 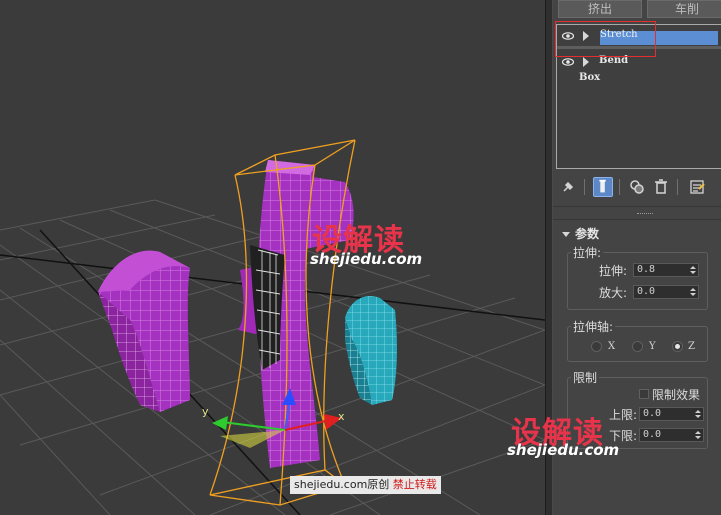 What do you see at coordinates (646, 291) in the screenshot?
I see `amplify-value: 0.0` at bounding box center [646, 291].